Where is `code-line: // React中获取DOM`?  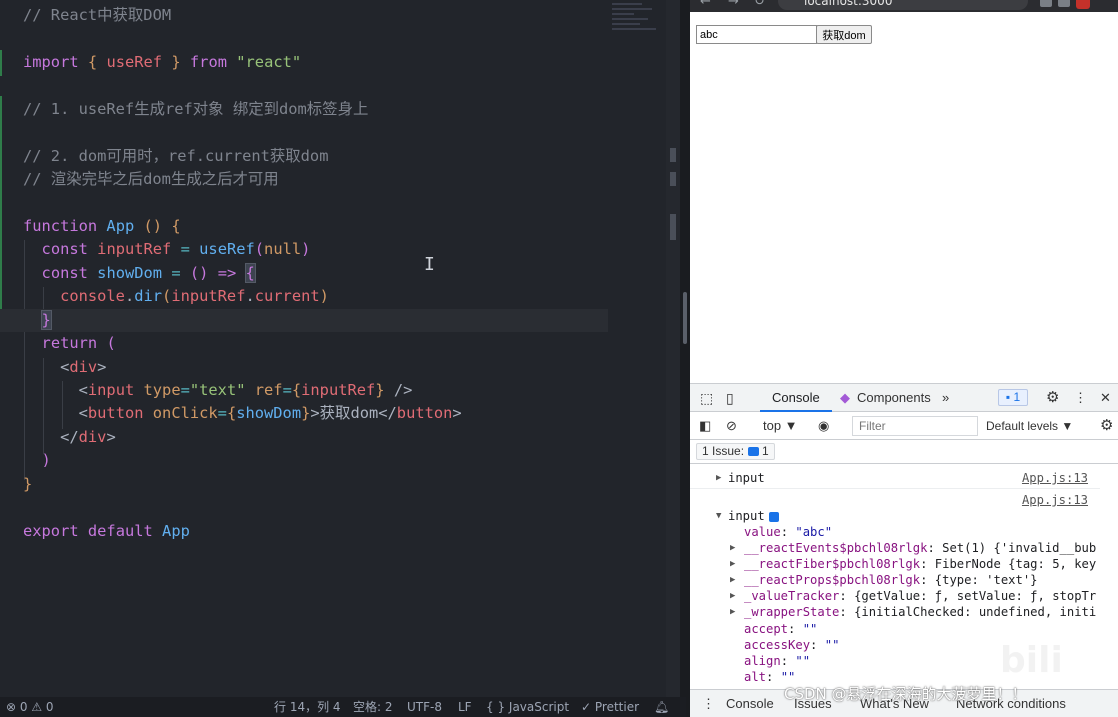 code-line: // React中获取DOM is located at coordinates (330, 15).